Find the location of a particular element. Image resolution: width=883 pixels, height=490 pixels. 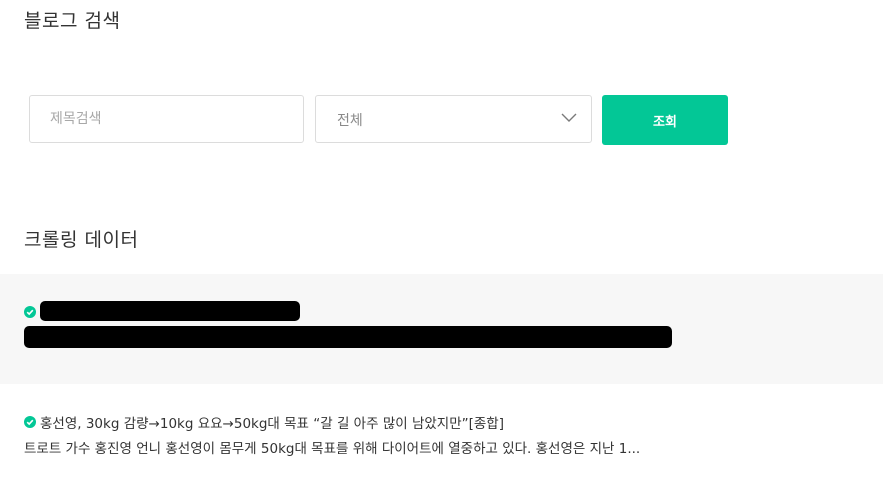

page-title: 블로그 검색 is located at coordinates (72, 21).